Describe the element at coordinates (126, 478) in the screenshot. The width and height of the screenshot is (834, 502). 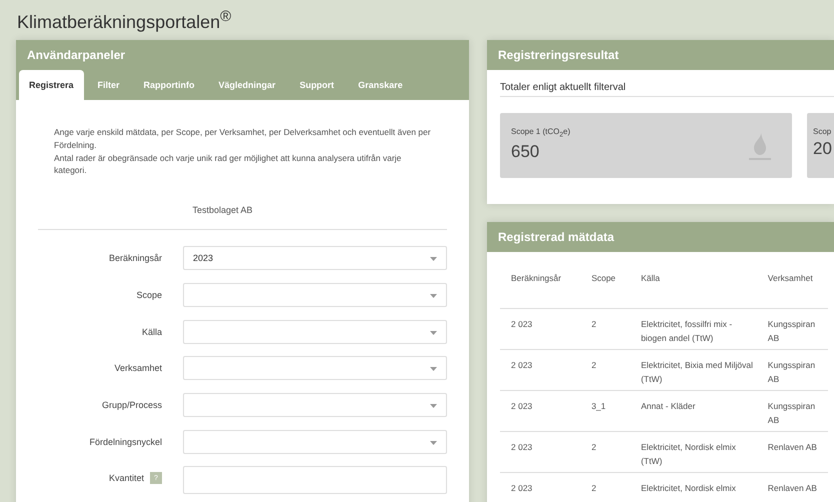
I see `field-label: Kvantitet` at that location.